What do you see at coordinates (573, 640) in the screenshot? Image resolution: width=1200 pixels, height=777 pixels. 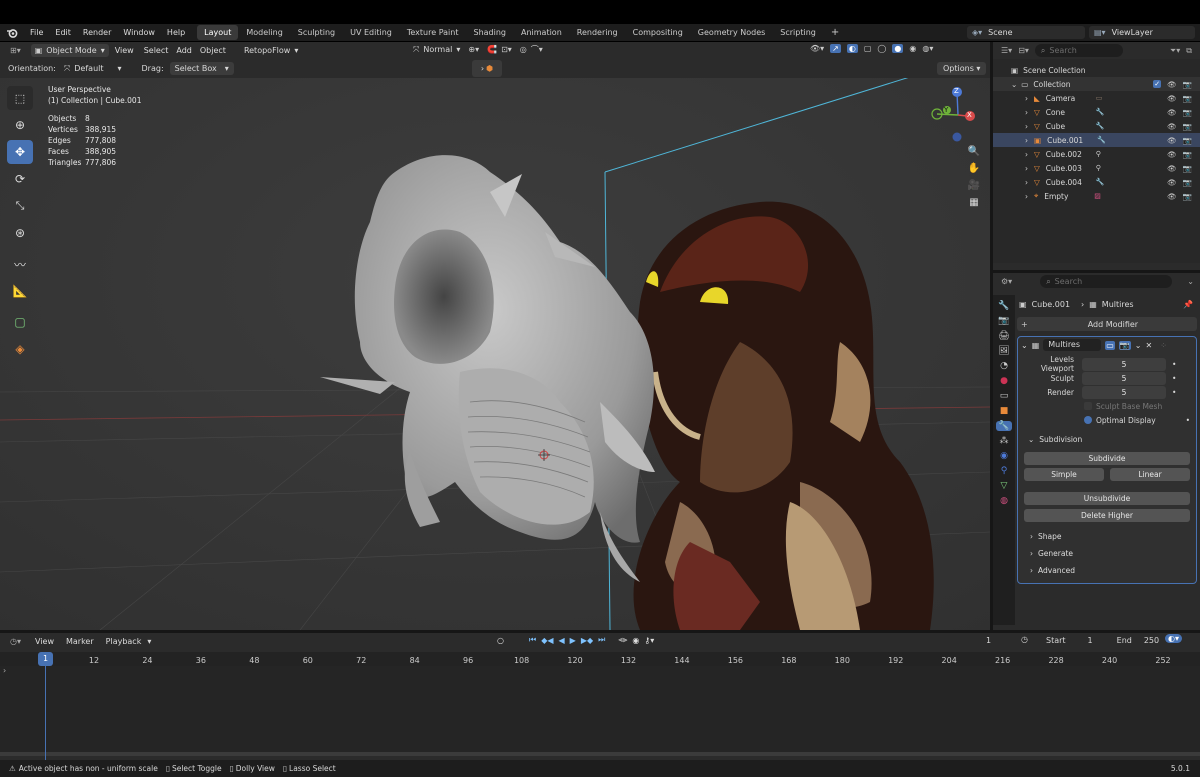 I see `play-icon: ▶` at bounding box center [573, 640].